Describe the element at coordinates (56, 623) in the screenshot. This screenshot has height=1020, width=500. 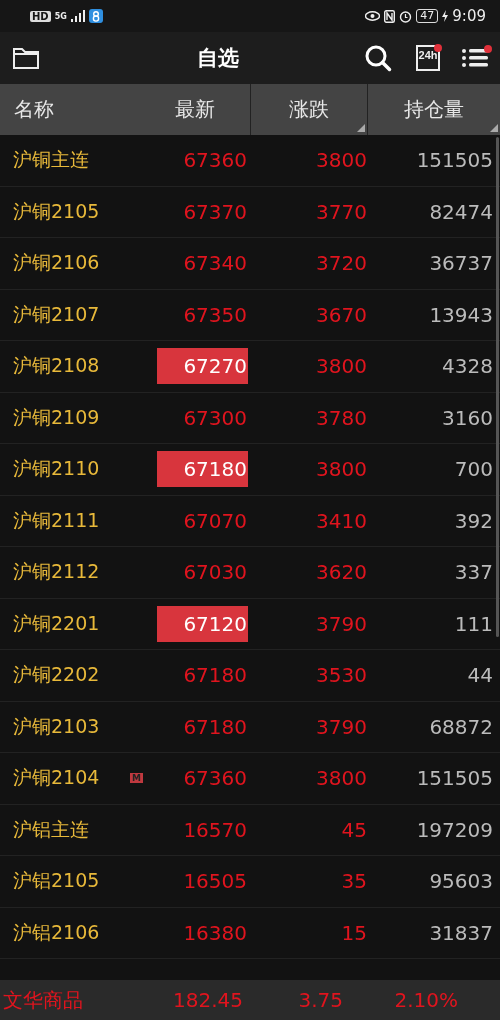
I see `contract-name: 沪铜2201` at that location.